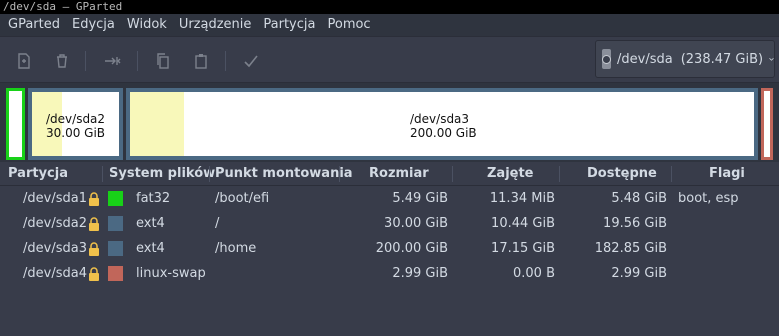  What do you see at coordinates (635, 223) in the screenshot?
I see `free-space: 19.56 GiB` at bounding box center [635, 223].